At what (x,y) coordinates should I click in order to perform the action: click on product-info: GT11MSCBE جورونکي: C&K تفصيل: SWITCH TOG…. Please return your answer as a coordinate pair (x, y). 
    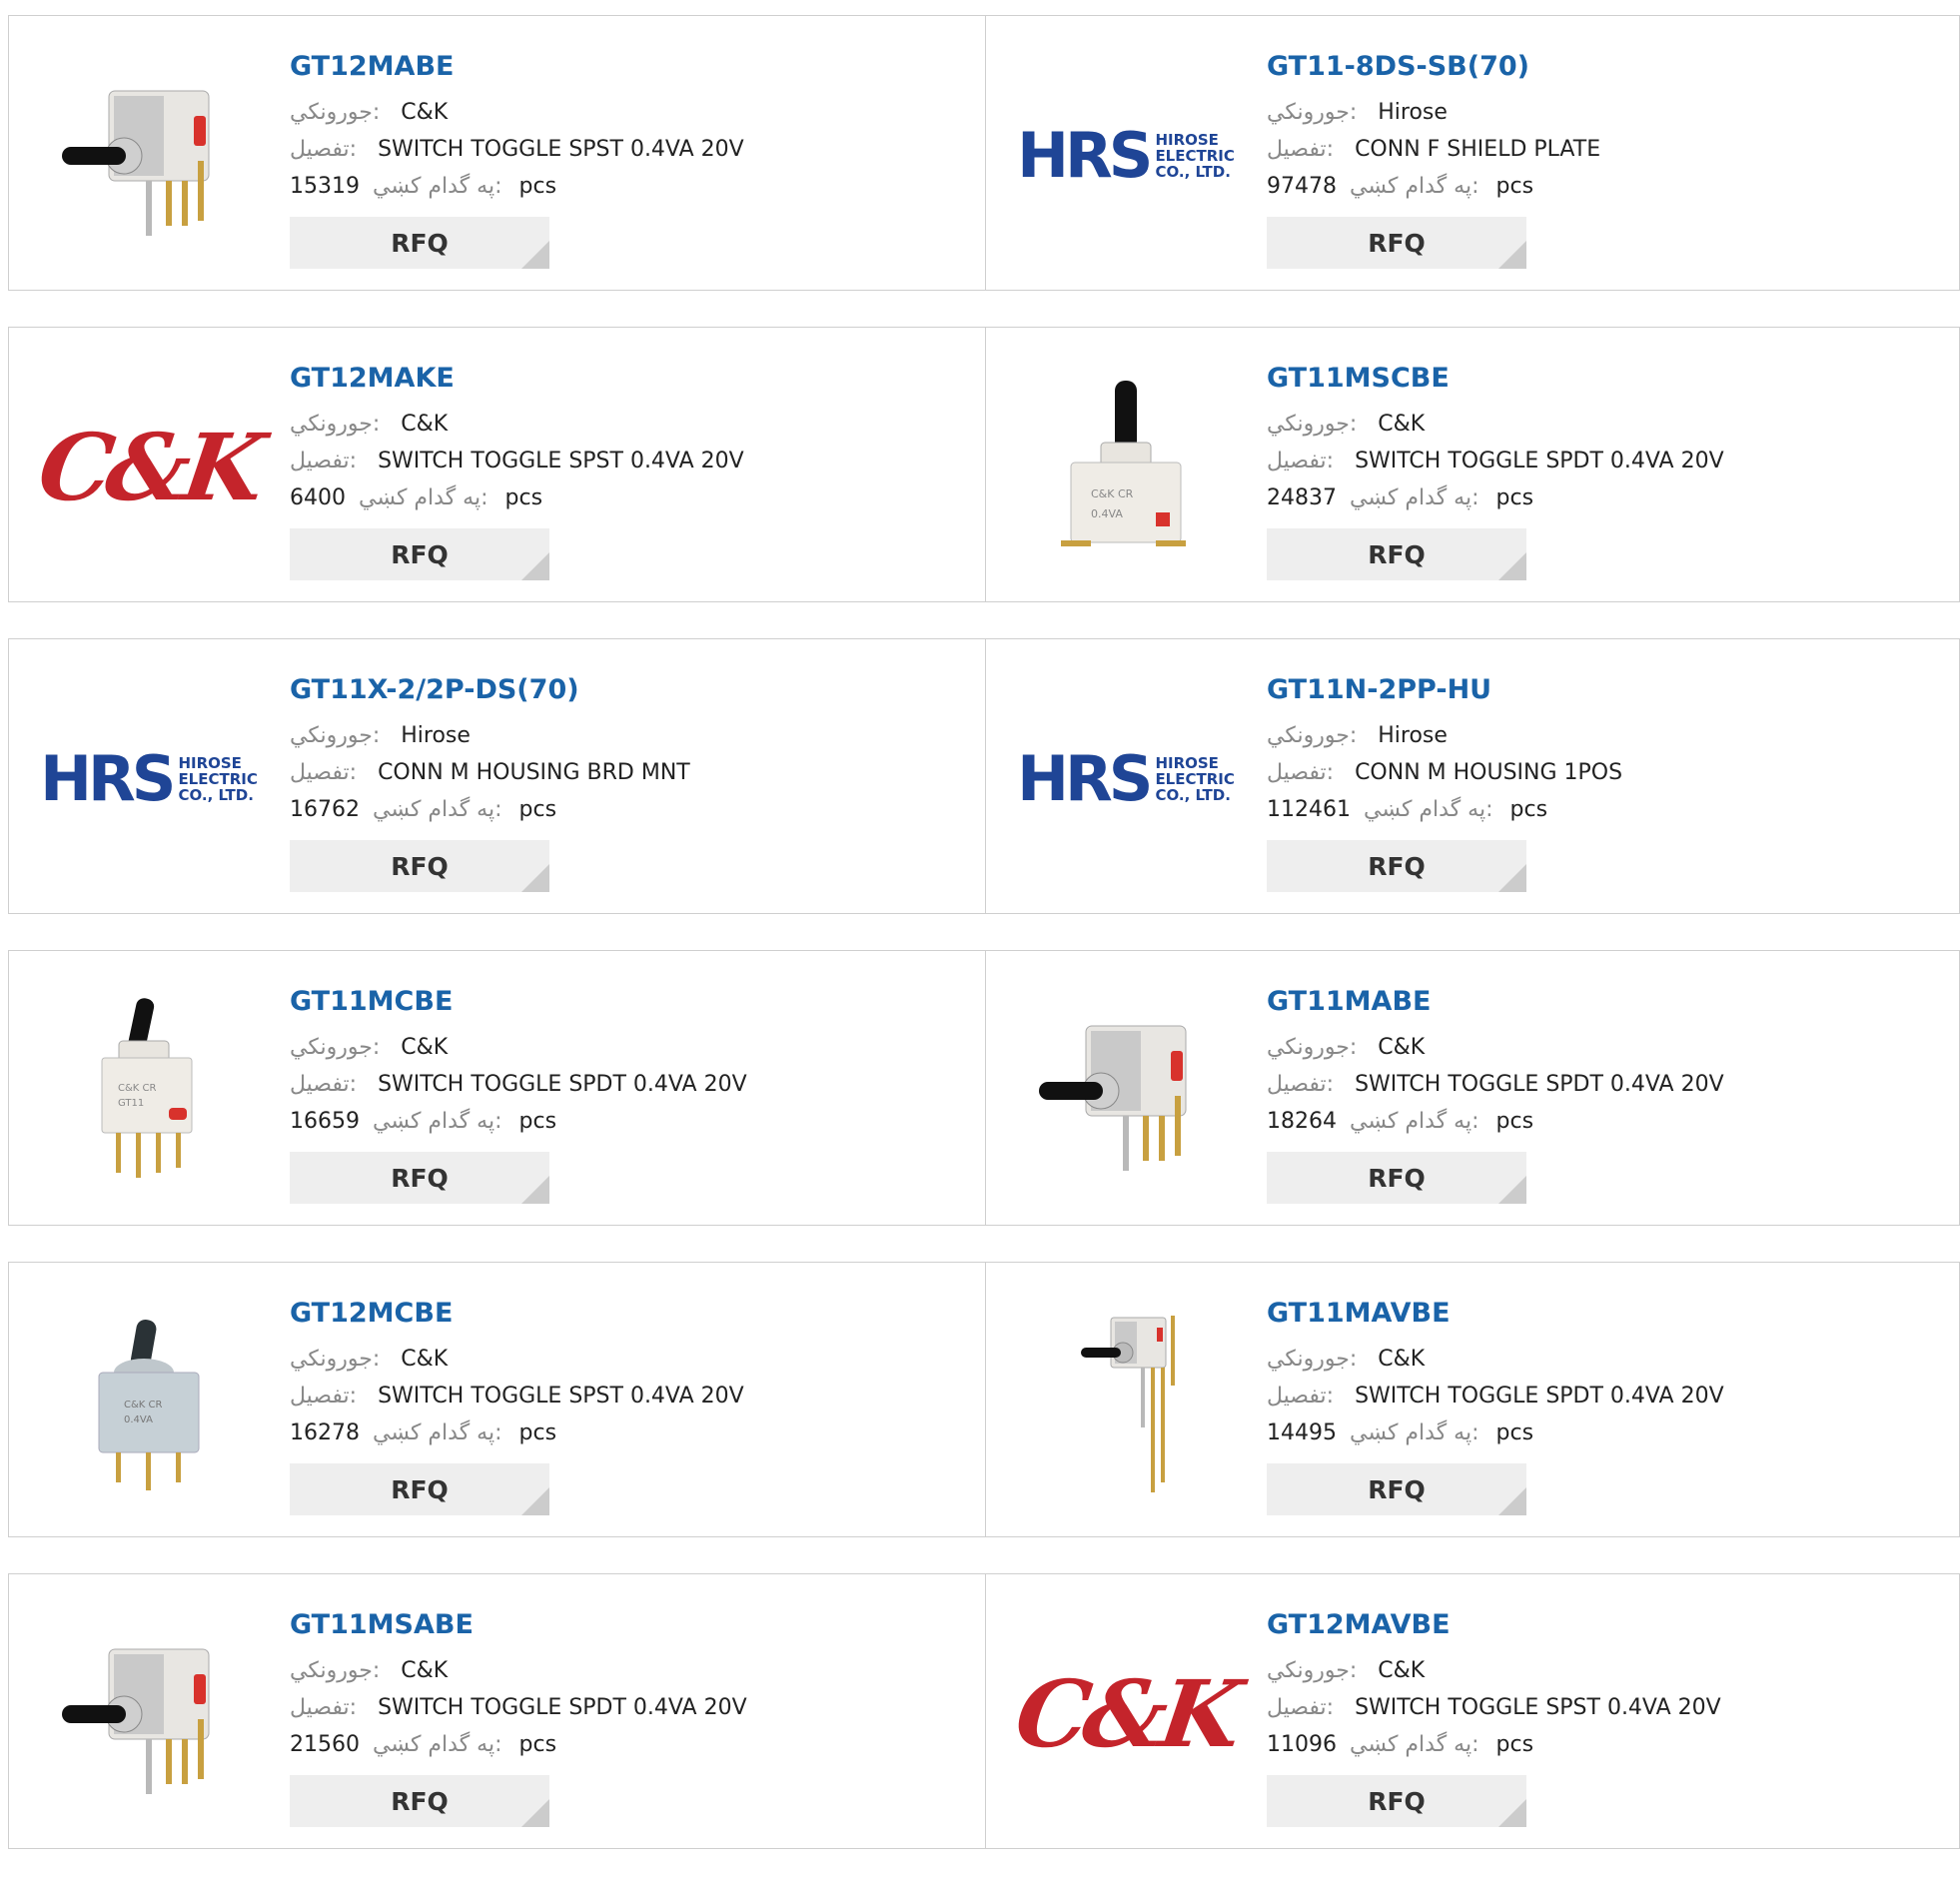
    Looking at the image, I should click on (1495, 470).